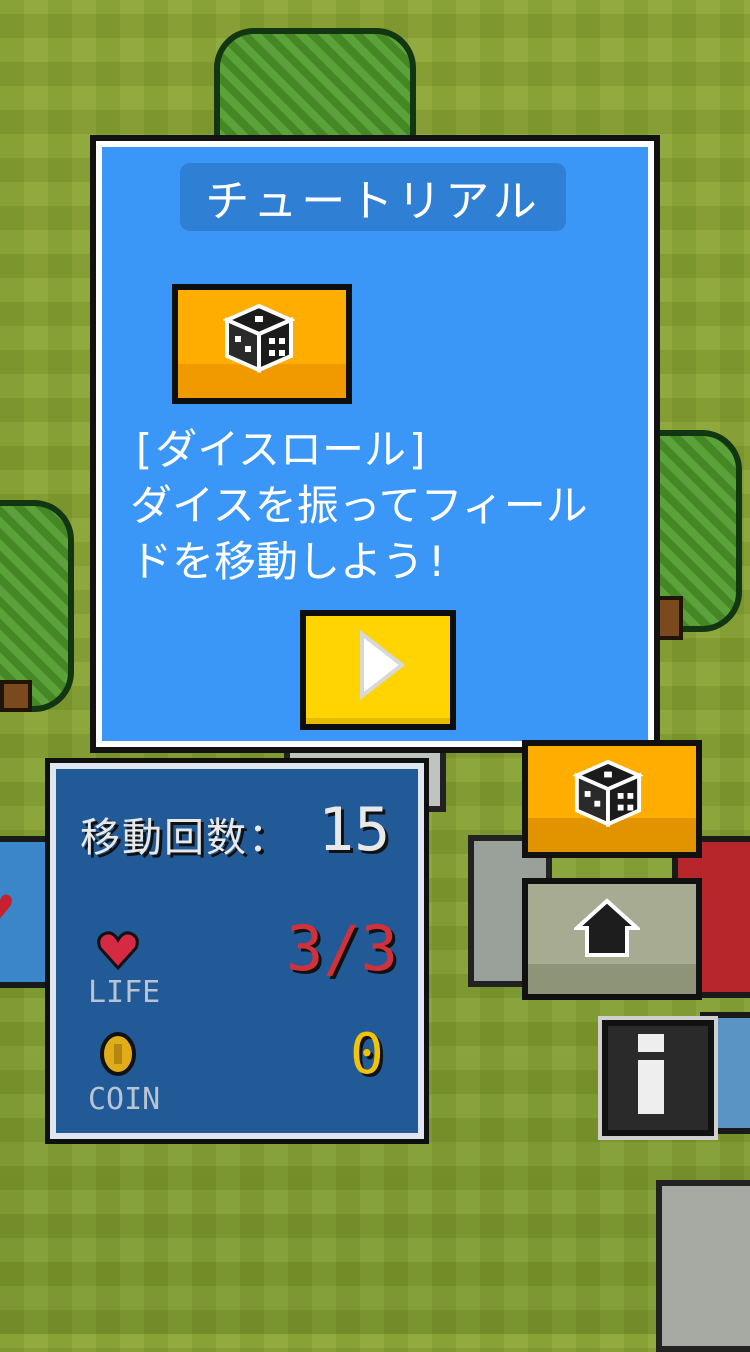  What do you see at coordinates (342, 948) in the screenshot?
I see `life-value: 3/3` at bounding box center [342, 948].